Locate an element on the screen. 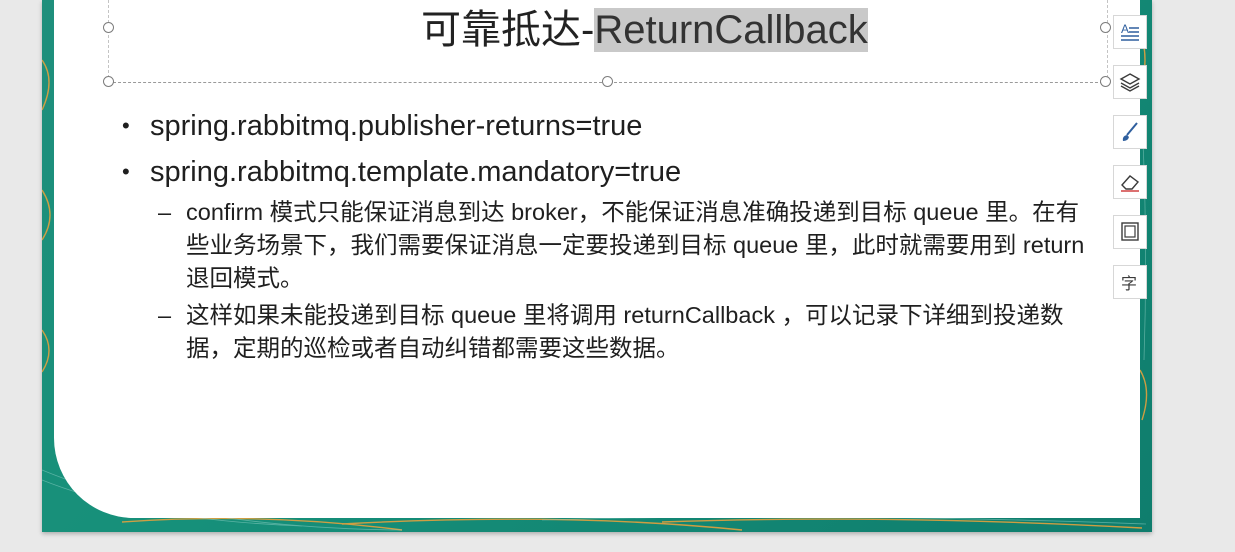  eraser-icon is located at coordinates (1130, 183).